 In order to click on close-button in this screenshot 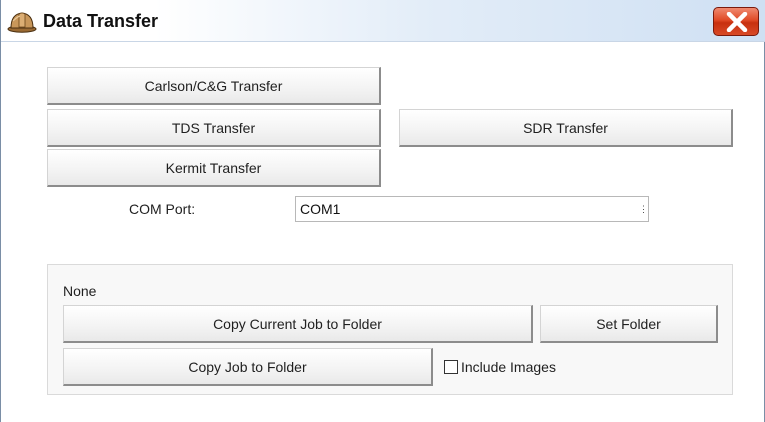, I will do `click(736, 21)`.